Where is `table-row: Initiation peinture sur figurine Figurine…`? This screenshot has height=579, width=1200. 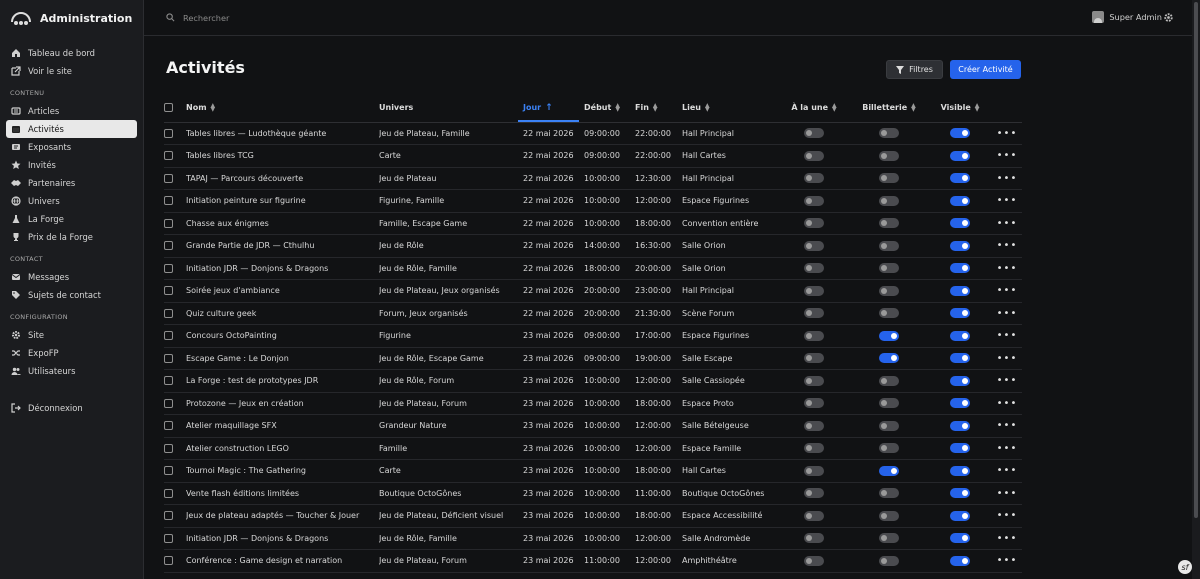 table-row: Initiation peinture sur figurine Figurine… is located at coordinates (593, 201).